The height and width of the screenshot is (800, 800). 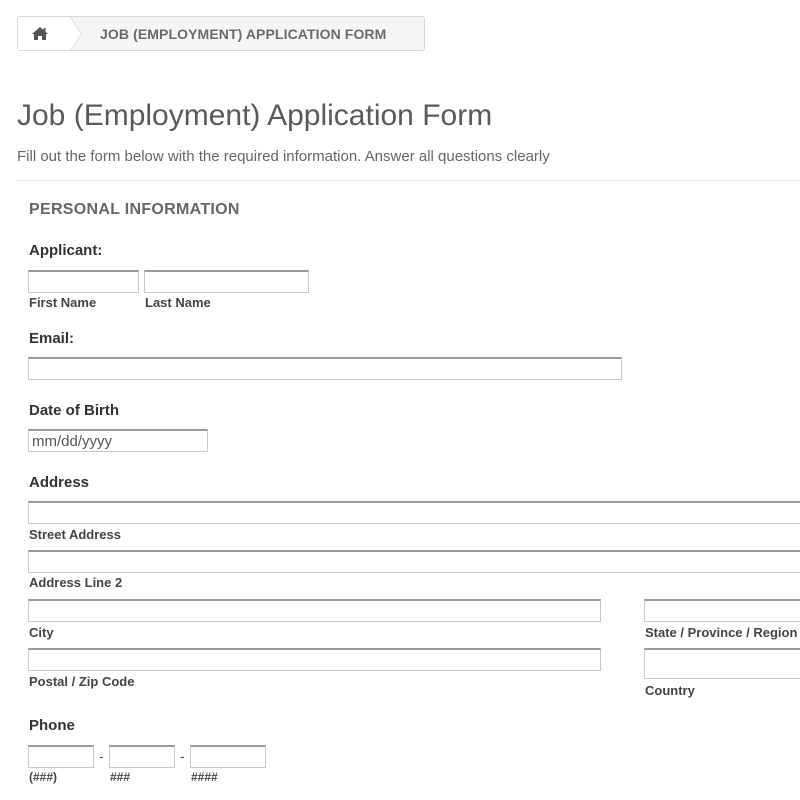 What do you see at coordinates (228, 756) in the screenshot?
I see `phone-line-input` at bounding box center [228, 756].